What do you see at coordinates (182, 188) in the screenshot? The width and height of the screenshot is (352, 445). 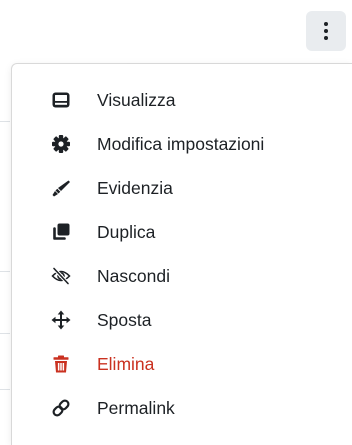 I see `menu-item-highlight: Evidenzia` at bounding box center [182, 188].